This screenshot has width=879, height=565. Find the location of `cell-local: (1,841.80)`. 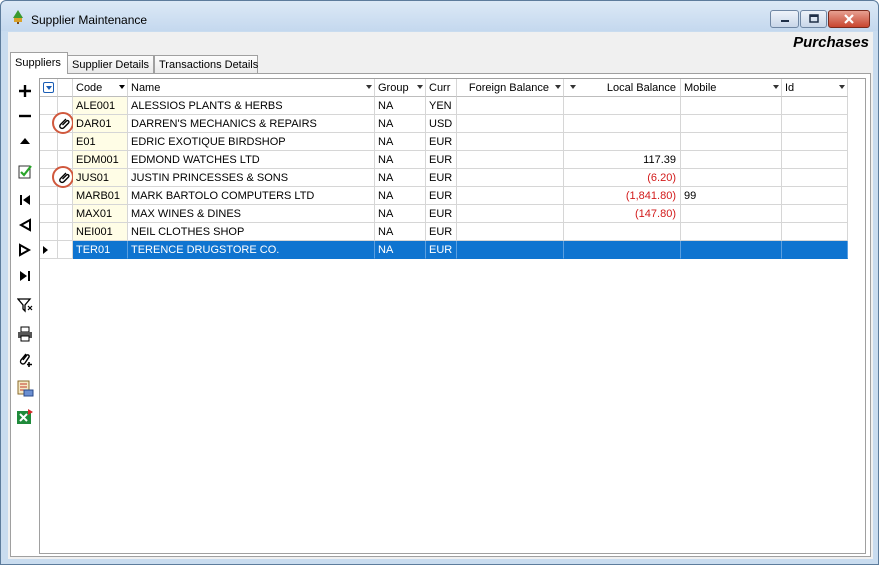

cell-local: (1,841.80) is located at coordinates (622, 196).